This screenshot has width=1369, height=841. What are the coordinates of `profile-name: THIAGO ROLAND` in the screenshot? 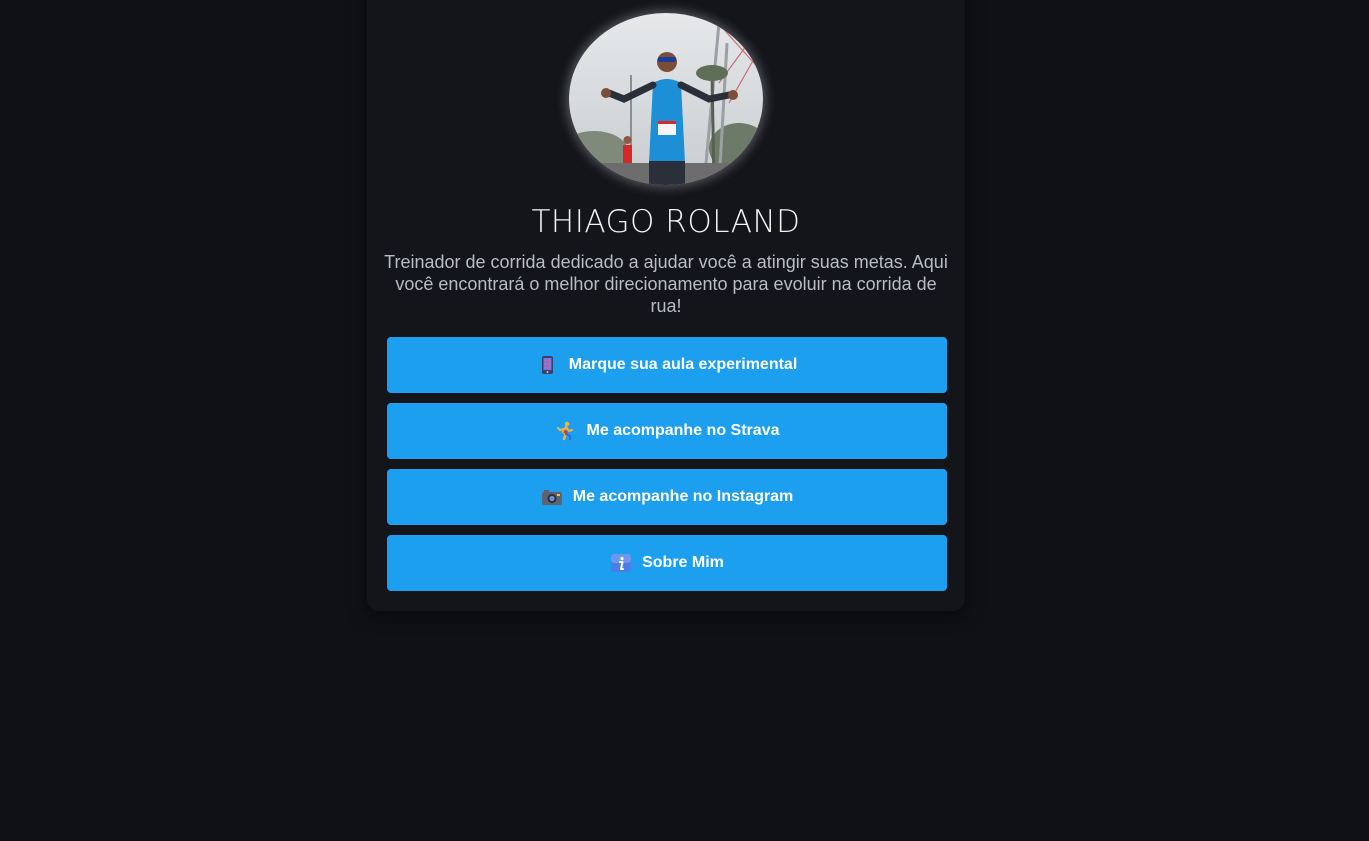 It's located at (666, 222).